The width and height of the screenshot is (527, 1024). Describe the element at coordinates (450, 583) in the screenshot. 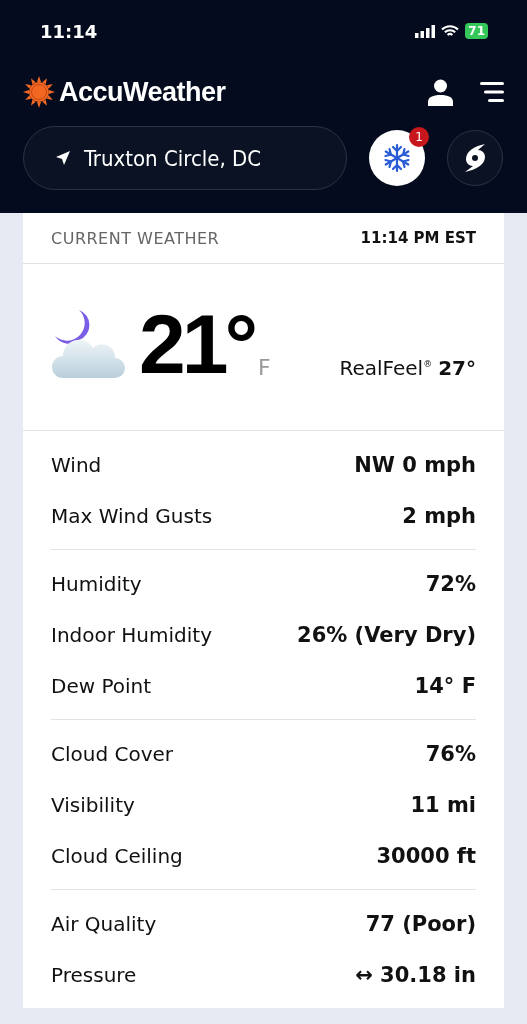

I see `detail-value: 72%` at that location.